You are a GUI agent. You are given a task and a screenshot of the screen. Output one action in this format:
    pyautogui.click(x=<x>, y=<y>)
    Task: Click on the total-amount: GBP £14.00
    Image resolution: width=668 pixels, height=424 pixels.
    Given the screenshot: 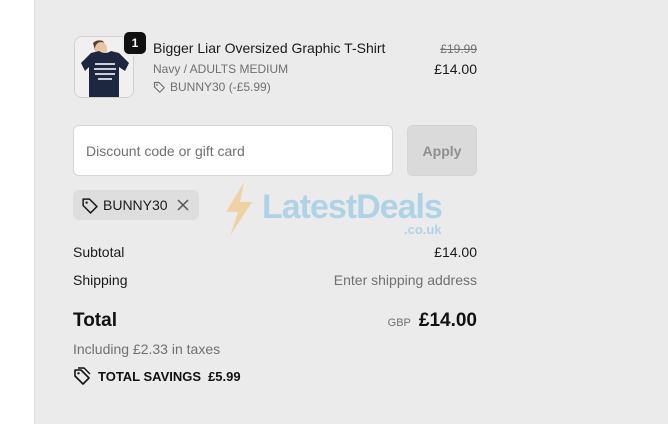 What is the action you would take?
    pyautogui.click(x=432, y=321)
    